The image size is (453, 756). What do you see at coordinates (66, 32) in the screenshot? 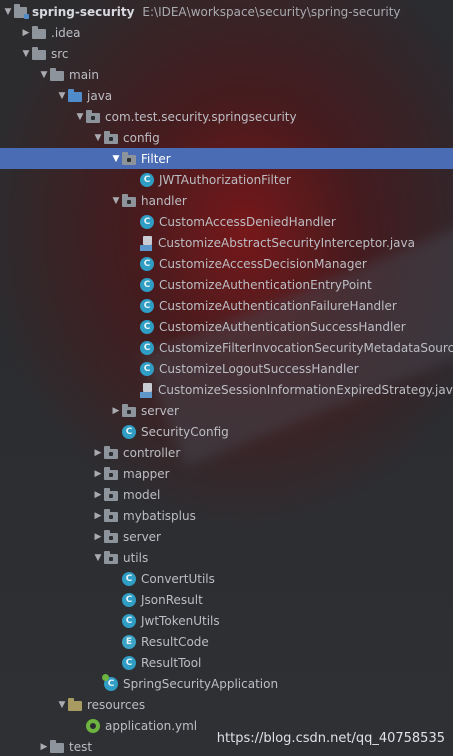
I see `tree-row-label: .idea` at bounding box center [66, 32].